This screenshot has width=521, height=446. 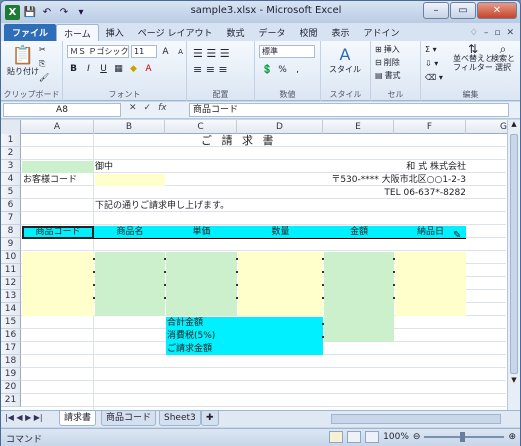 What do you see at coordinates (387, 49) in the screenshot?
I see `insert-cells-button: ⊞ 挿入` at bounding box center [387, 49].